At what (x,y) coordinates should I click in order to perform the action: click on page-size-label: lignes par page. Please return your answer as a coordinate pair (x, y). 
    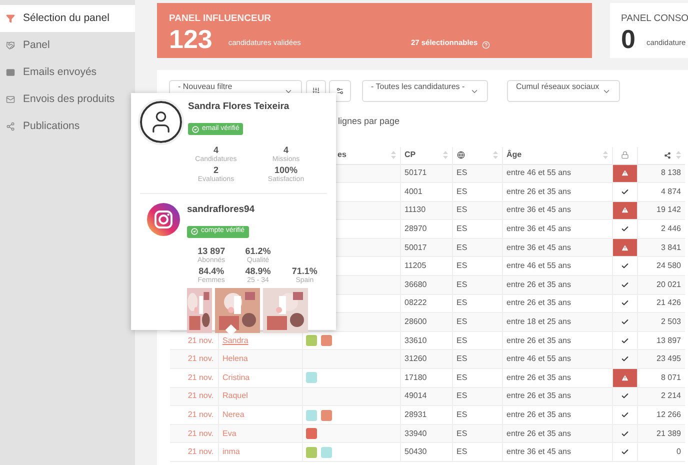
    Looking at the image, I should click on (369, 121).